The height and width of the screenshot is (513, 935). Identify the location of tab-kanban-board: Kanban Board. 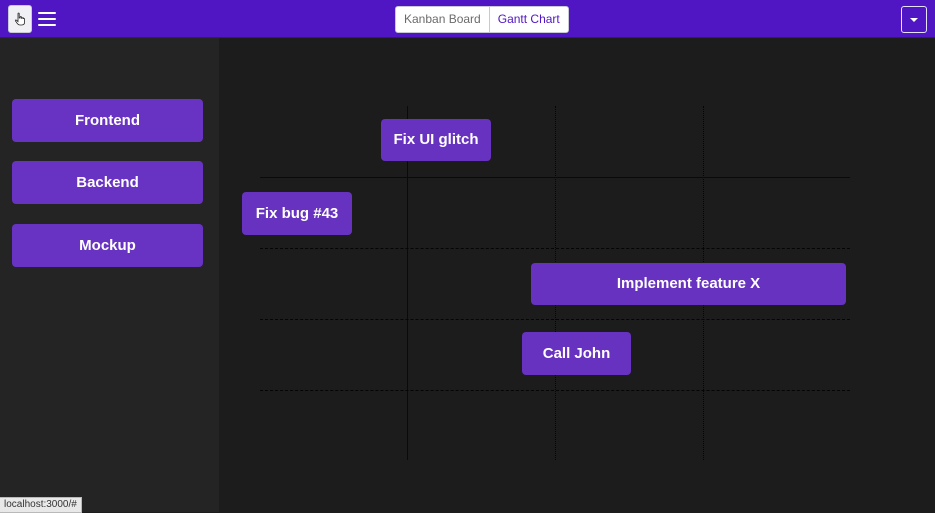
(442, 19).